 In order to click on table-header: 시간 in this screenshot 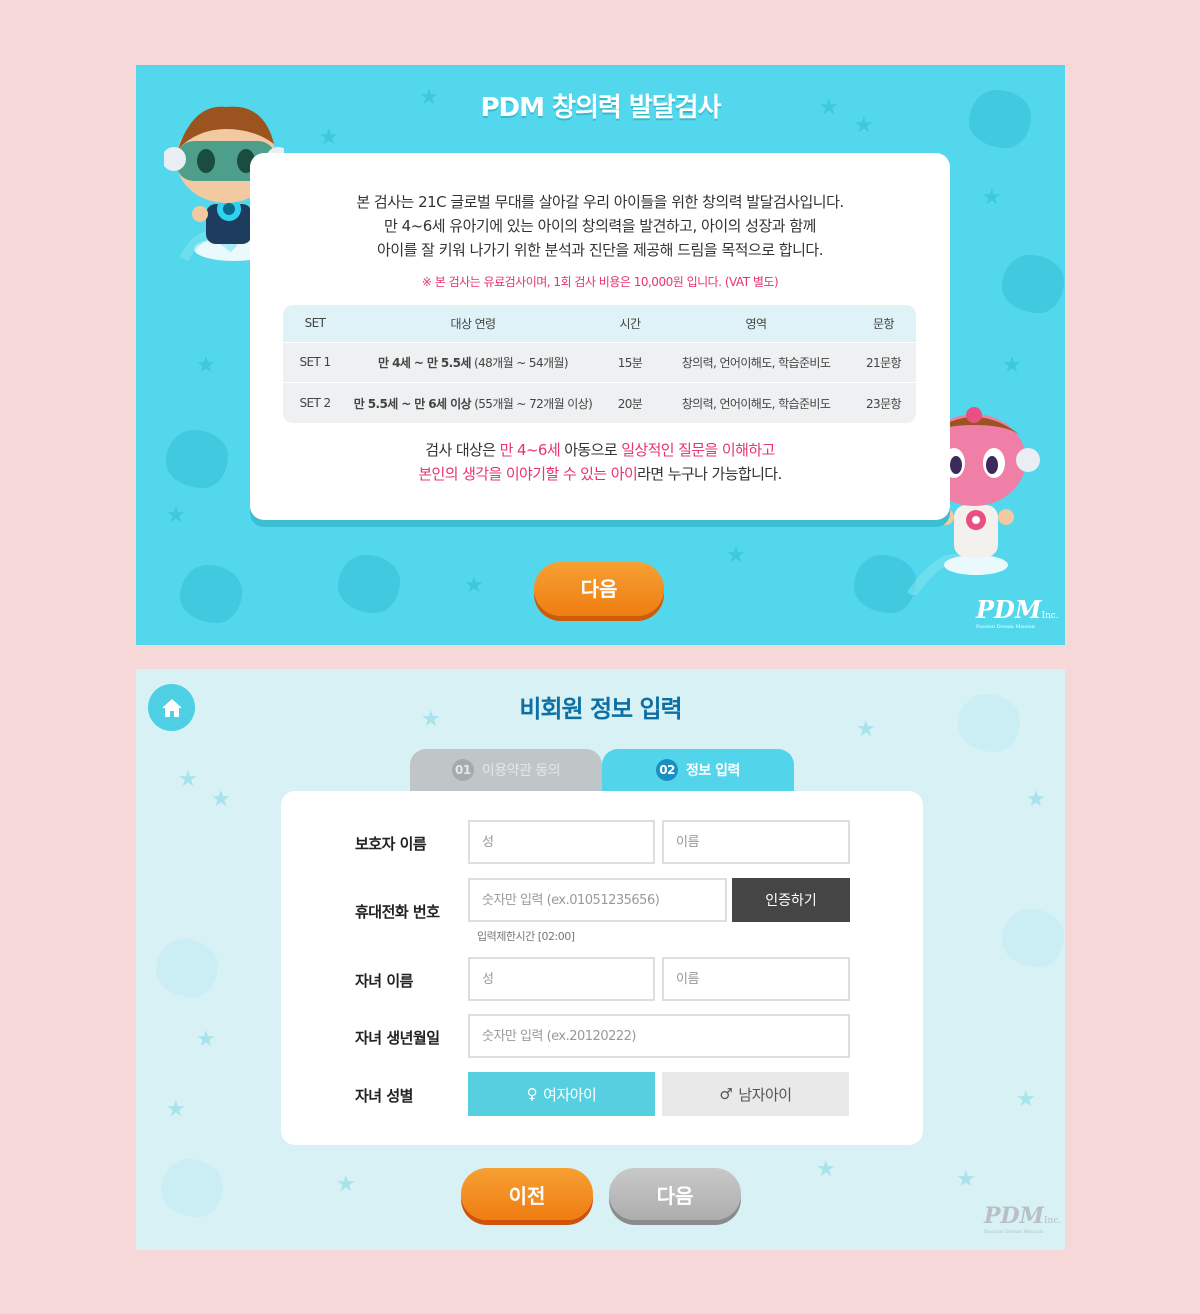, I will do `click(630, 323)`.